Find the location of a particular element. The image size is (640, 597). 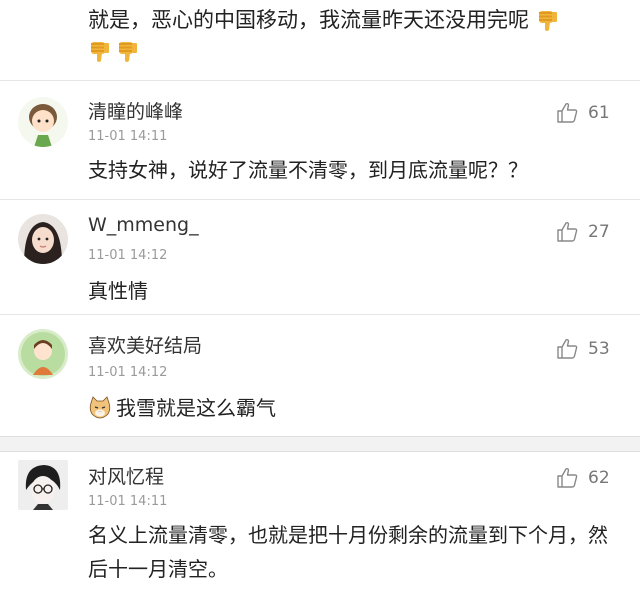

like-button: 27 is located at coordinates (583, 232).